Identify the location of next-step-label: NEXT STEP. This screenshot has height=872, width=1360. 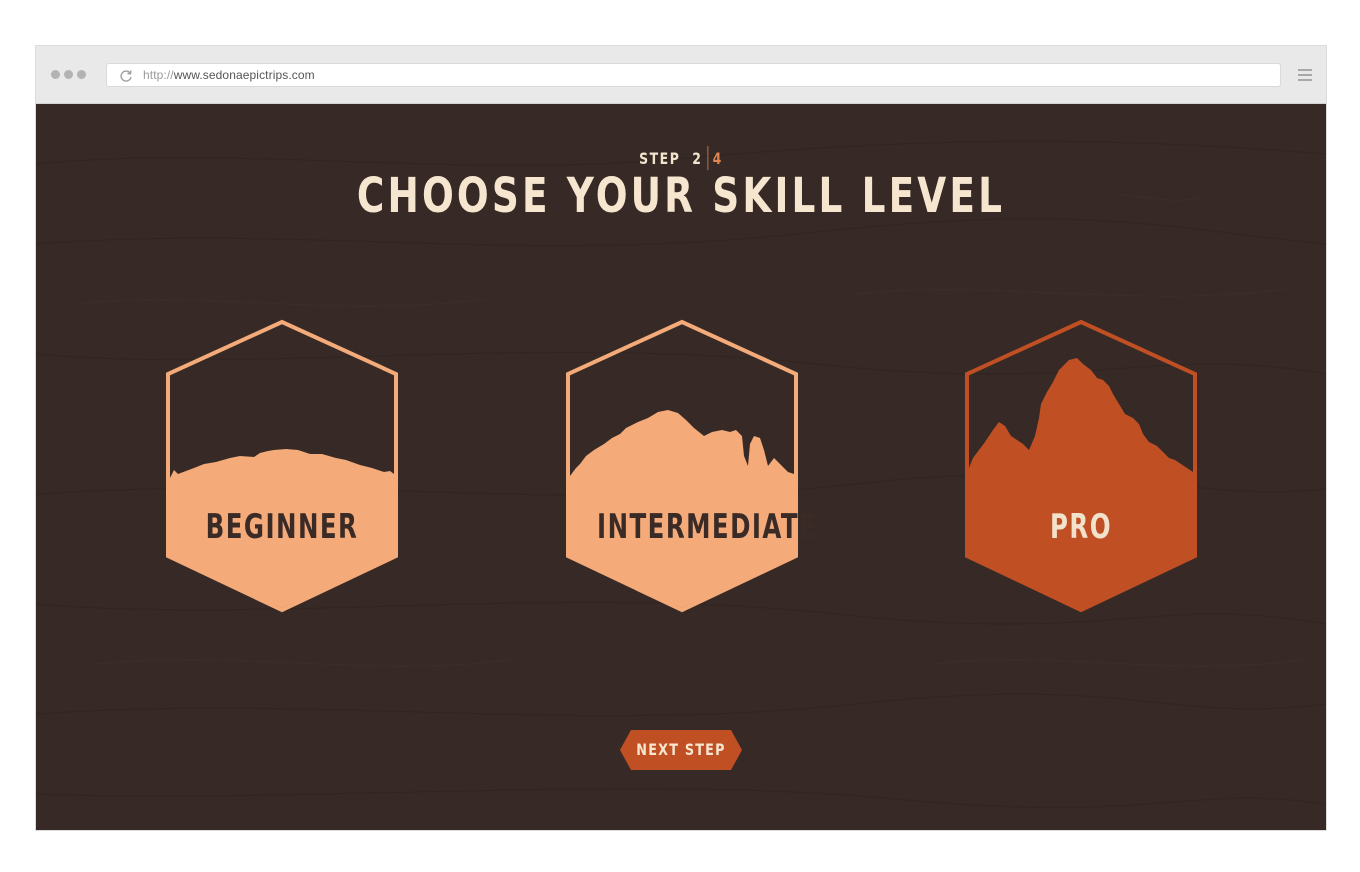
(681, 749).